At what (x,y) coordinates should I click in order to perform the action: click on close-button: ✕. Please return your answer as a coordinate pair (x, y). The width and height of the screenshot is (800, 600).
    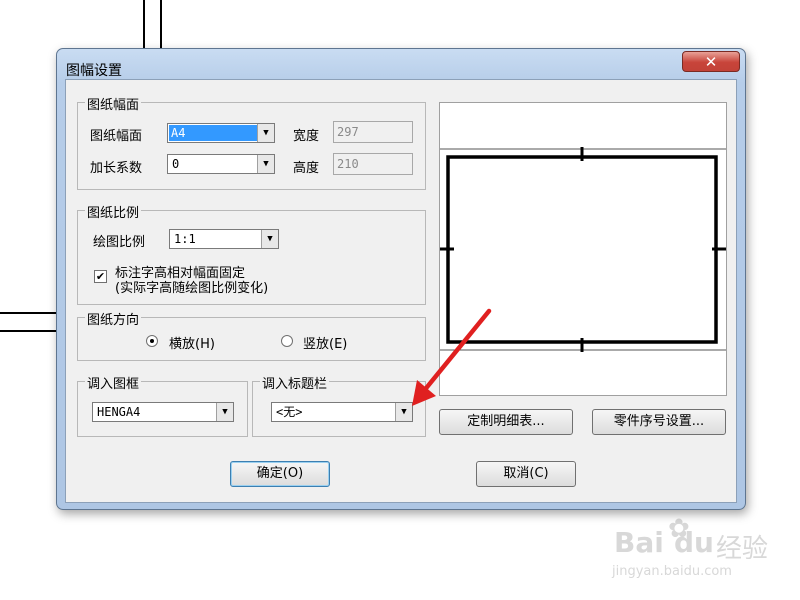
    Looking at the image, I should click on (711, 61).